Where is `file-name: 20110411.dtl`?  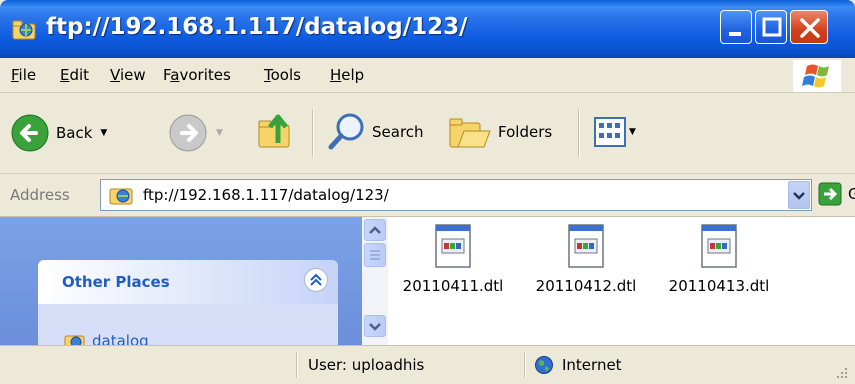
file-name: 20110411.dtl is located at coordinates (453, 286).